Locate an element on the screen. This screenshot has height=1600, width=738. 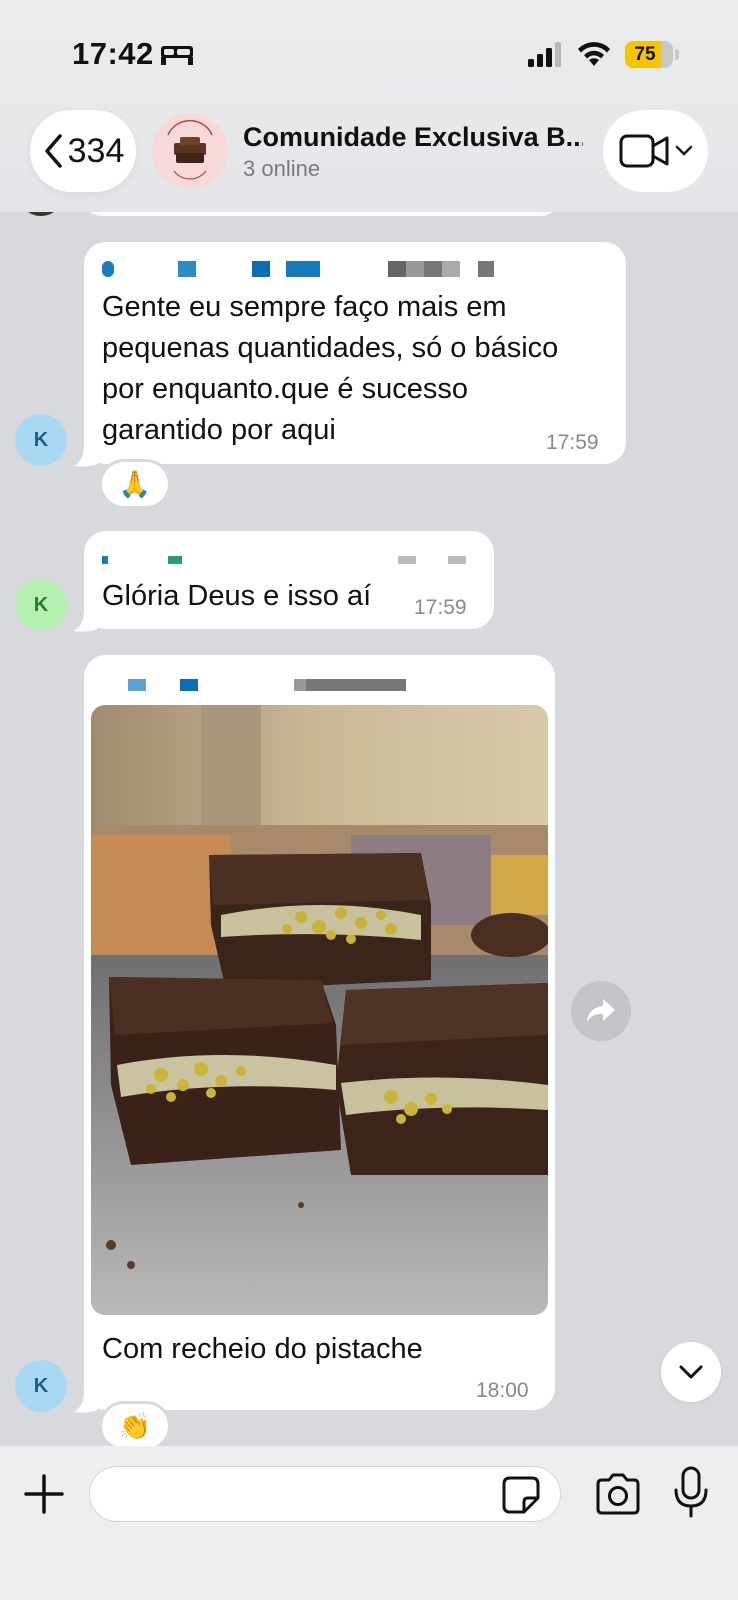
pray-emoji-icon: 🙏 is located at coordinates (135, 483).